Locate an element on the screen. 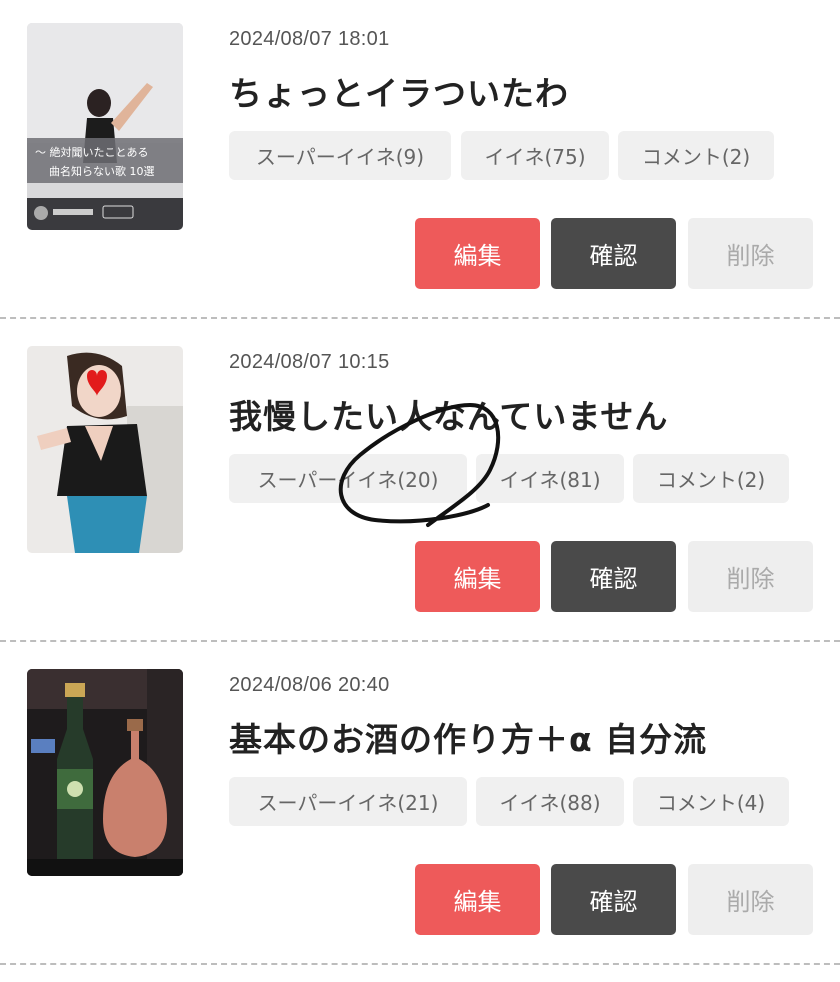 The image size is (840, 982). super-like-count: スーパーイイネ(21) is located at coordinates (348, 801).